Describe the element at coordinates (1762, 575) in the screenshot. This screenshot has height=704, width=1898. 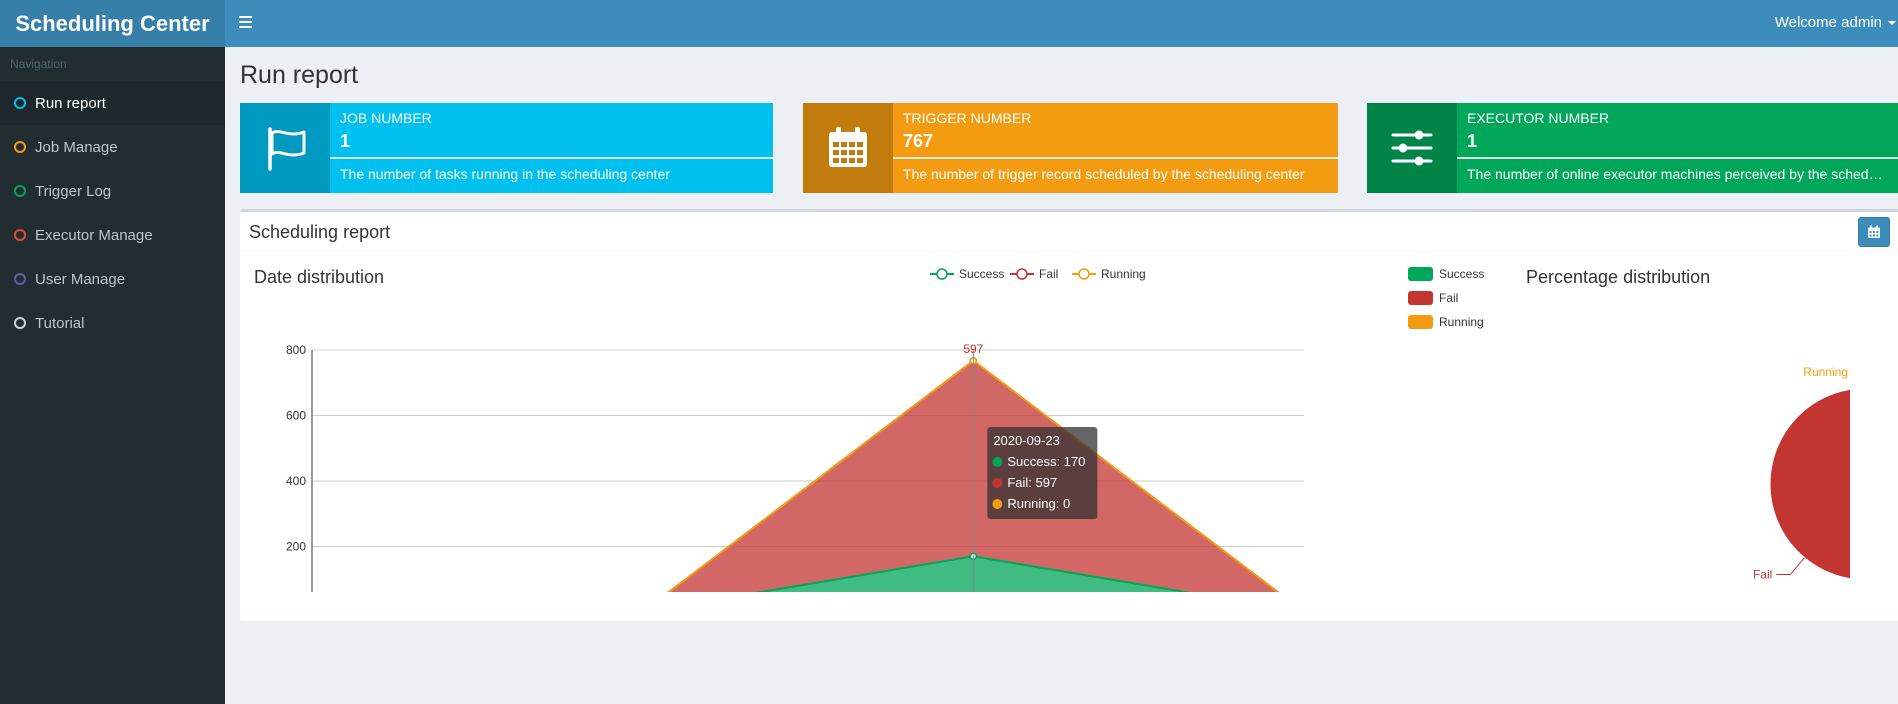
I see `pie-label: Fail` at that location.